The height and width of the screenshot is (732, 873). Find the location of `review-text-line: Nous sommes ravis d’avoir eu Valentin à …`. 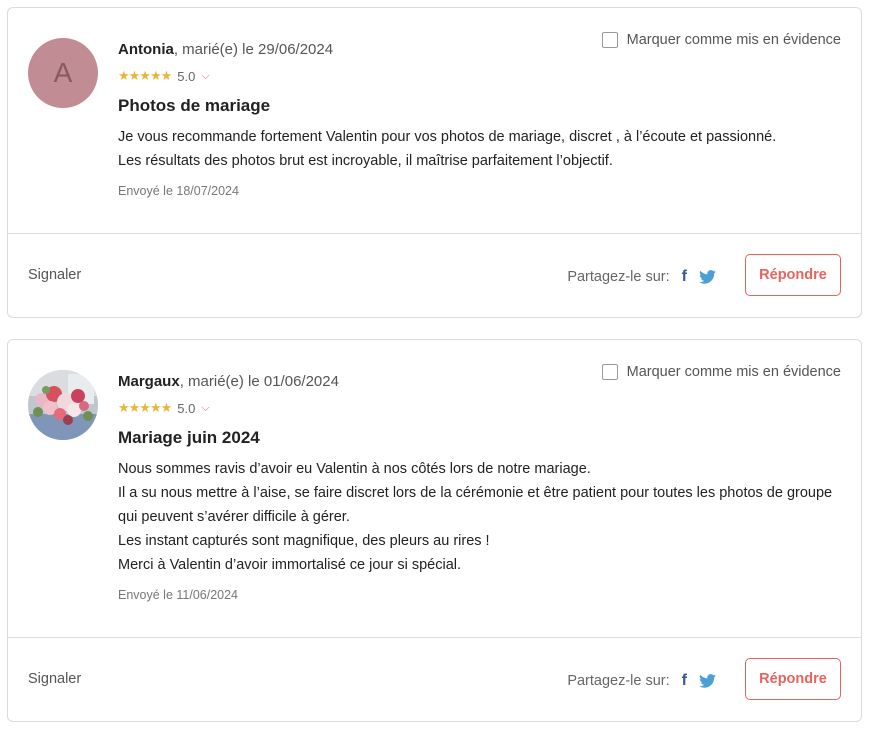

review-text-line: Nous sommes ravis d’avoir eu Valentin à … is located at coordinates (354, 469).